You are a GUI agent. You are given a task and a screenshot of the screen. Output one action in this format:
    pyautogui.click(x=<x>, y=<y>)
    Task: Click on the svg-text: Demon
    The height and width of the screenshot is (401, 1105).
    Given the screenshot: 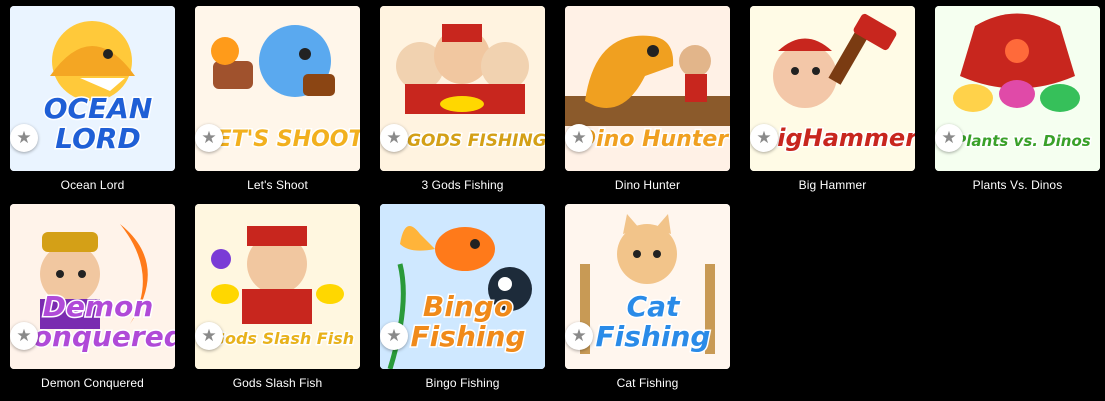 What is the action you would take?
    pyautogui.click(x=98, y=306)
    